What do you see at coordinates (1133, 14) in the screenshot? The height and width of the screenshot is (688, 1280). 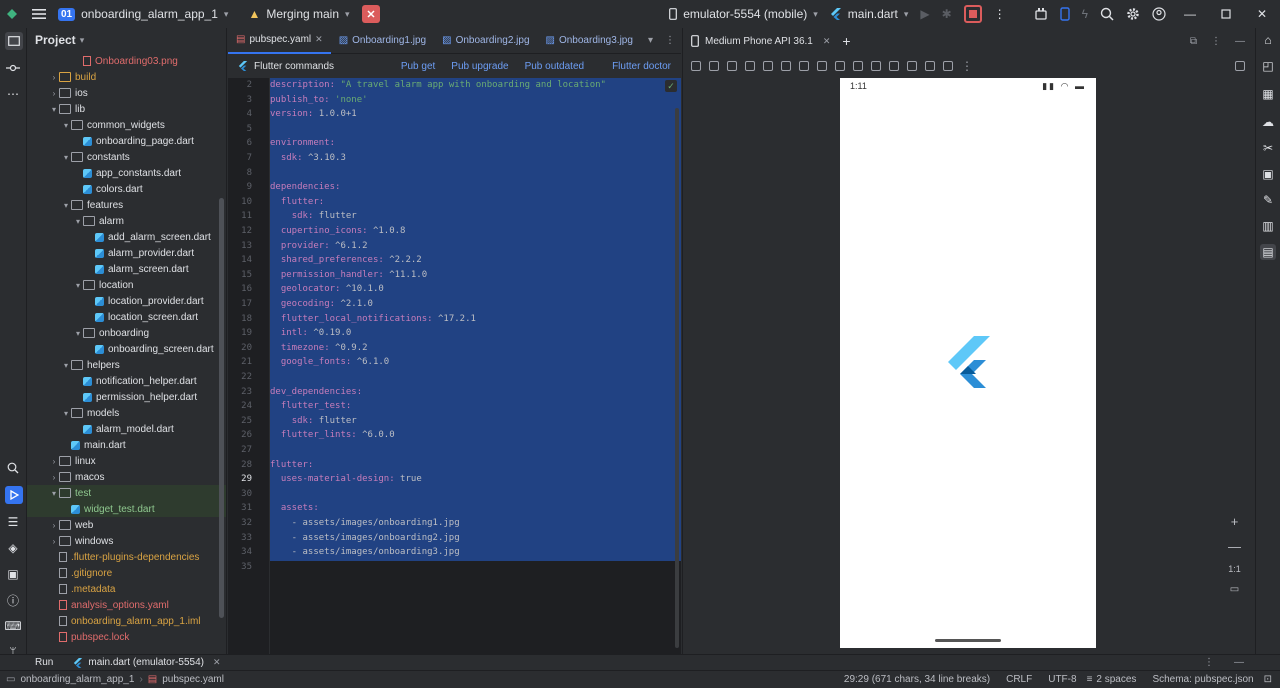 I see `settings-gear-icon` at bounding box center [1133, 14].